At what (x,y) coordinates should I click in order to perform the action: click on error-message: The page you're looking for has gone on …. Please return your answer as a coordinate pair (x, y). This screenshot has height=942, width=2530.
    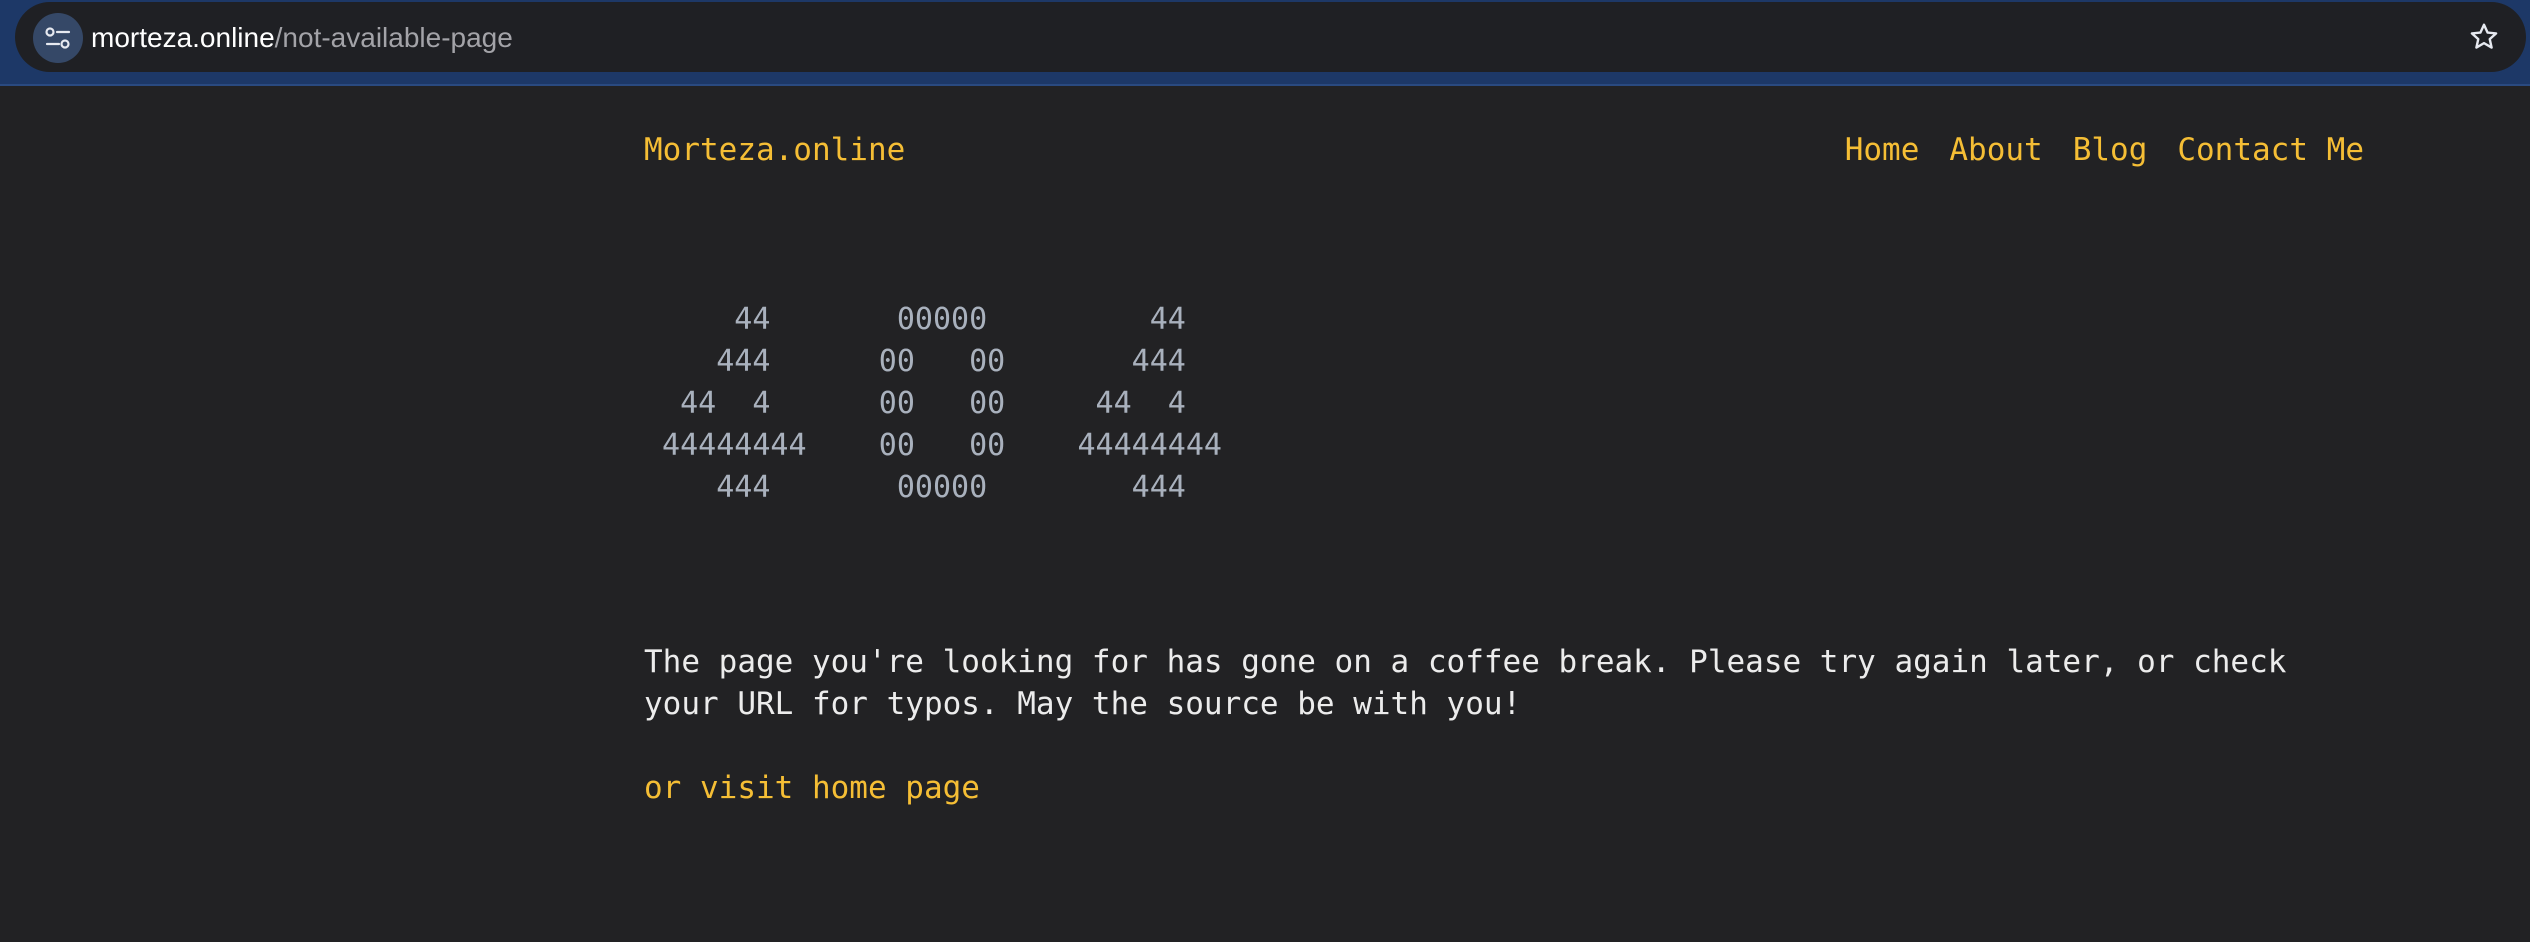
    Looking at the image, I should click on (1465, 683).